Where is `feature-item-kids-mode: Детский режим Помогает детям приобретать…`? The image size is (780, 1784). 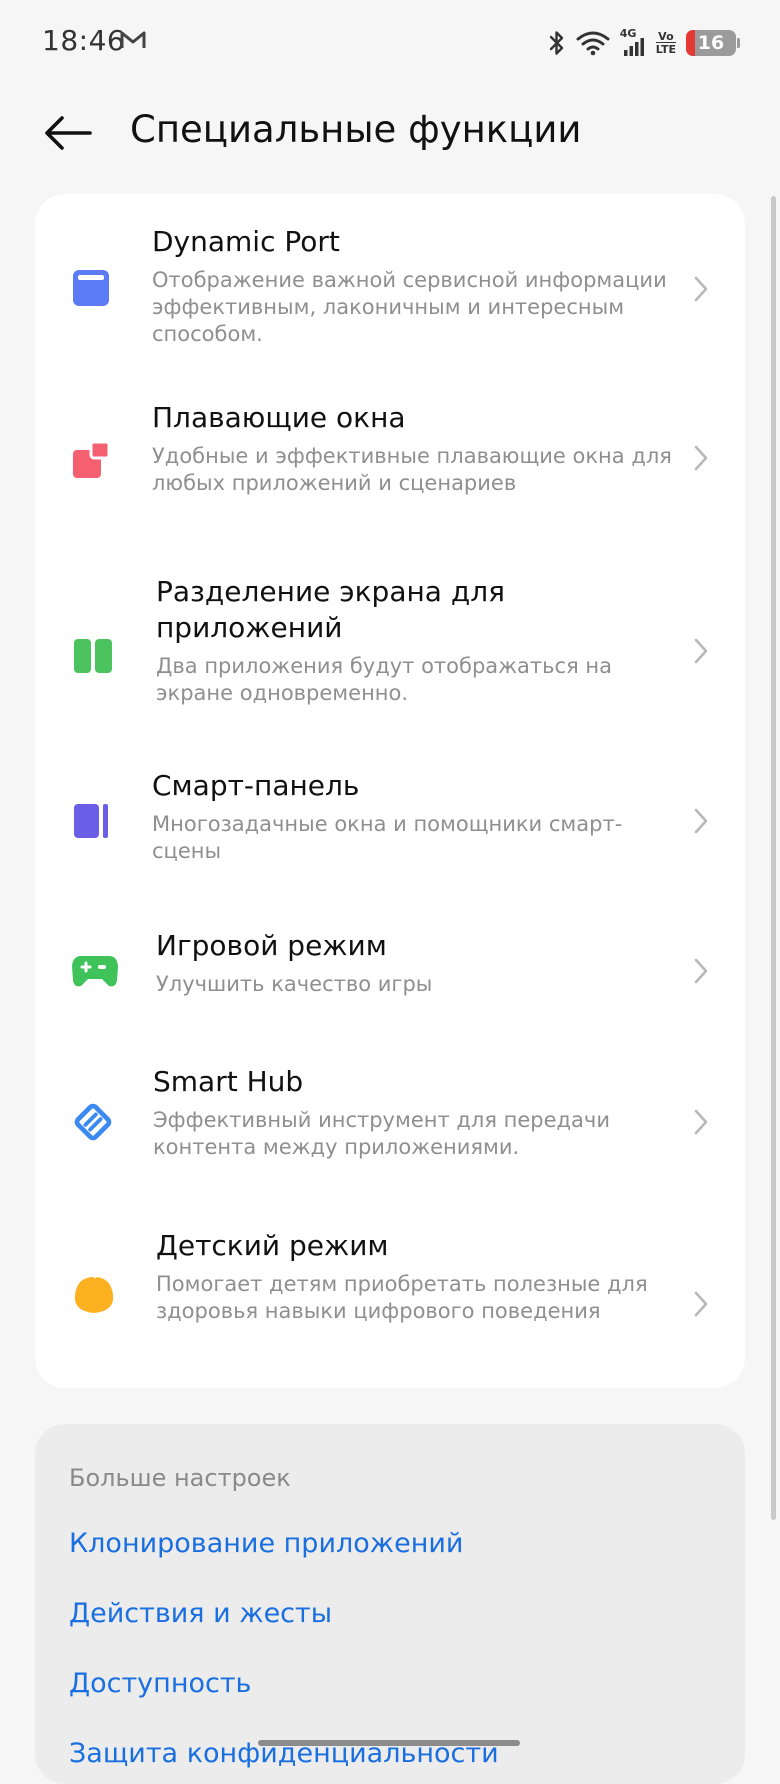 feature-item-kids-mode: Детский режим Помогает детям приобретать… is located at coordinates (390, 1301).